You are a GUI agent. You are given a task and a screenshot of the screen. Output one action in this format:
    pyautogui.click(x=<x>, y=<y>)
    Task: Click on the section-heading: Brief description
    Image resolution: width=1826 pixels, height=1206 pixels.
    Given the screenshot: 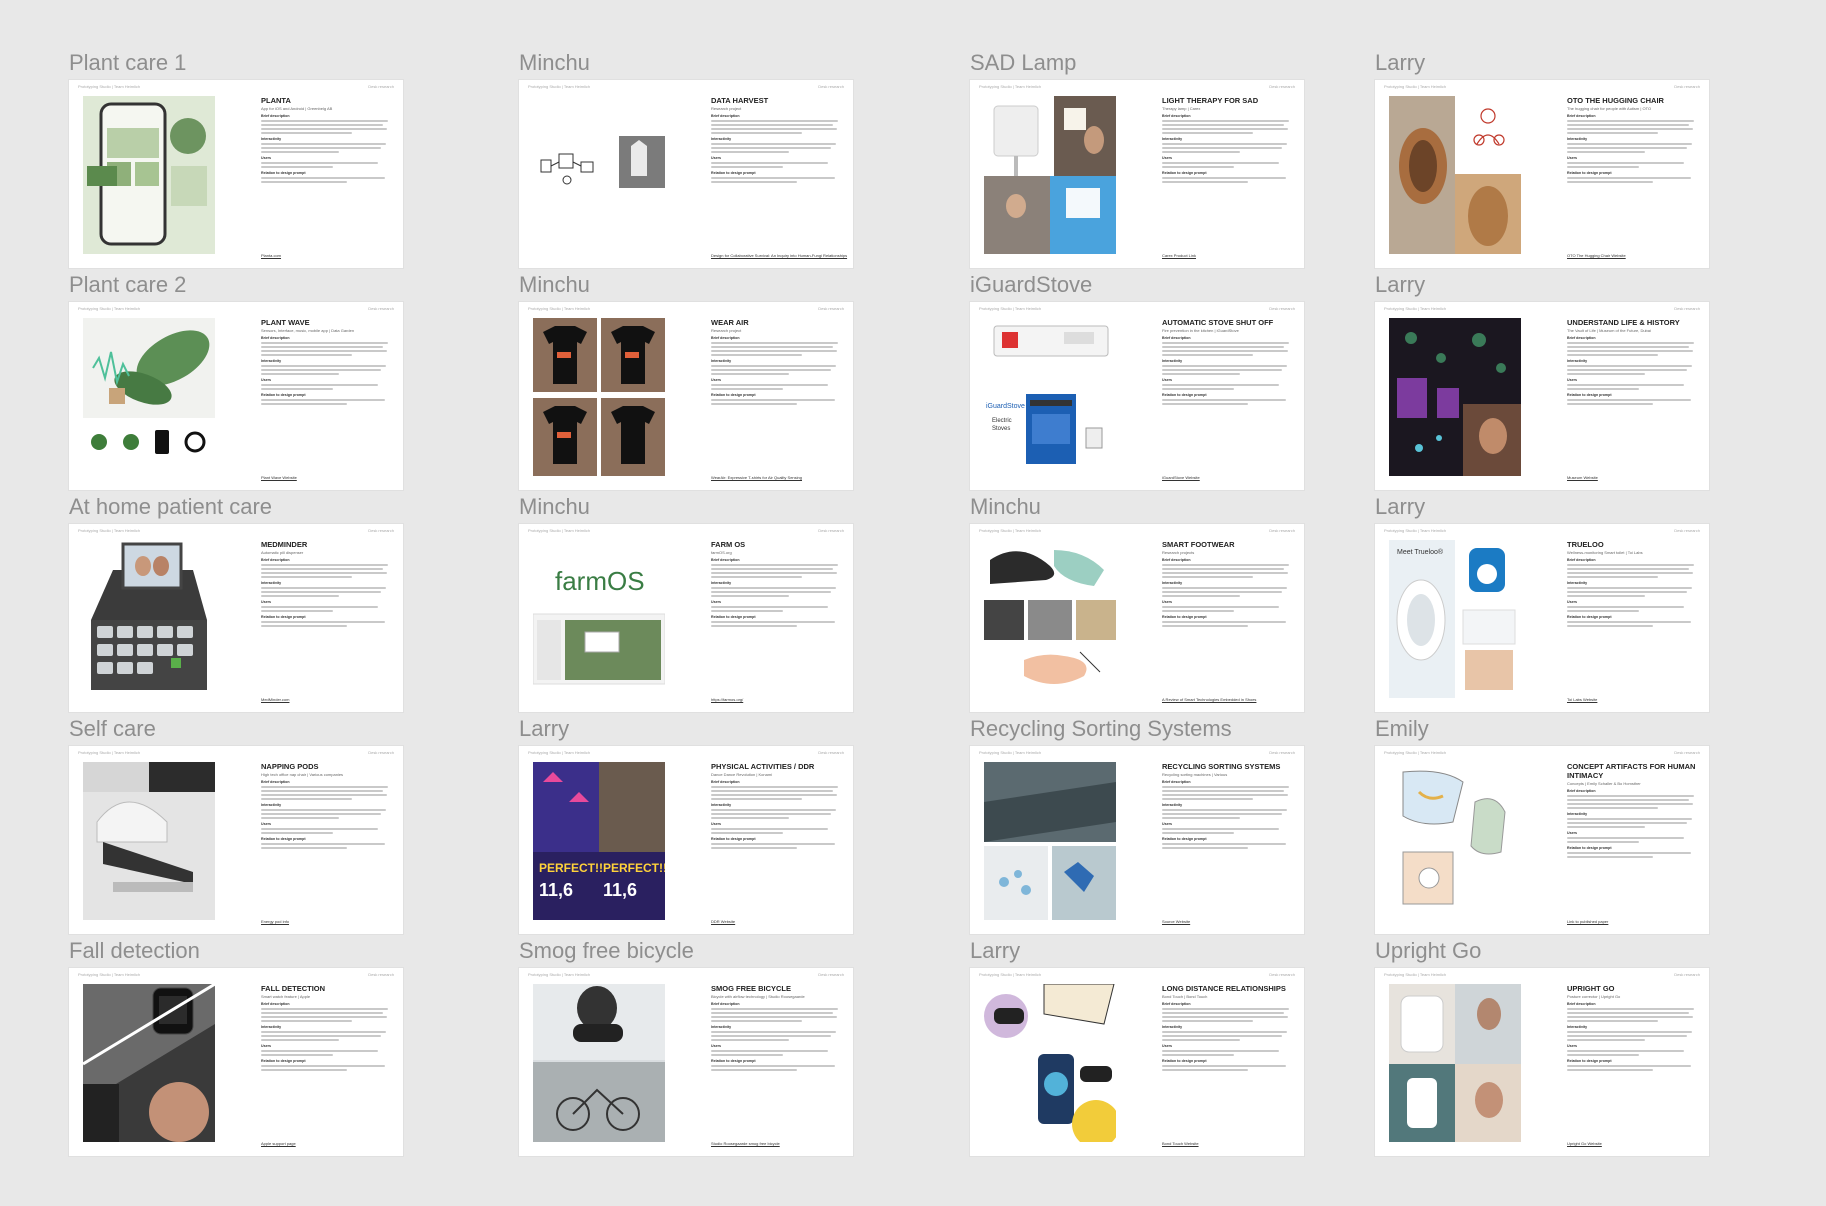 What is the action you would take?
    pyautogui.click(x=1581, y=791)
    